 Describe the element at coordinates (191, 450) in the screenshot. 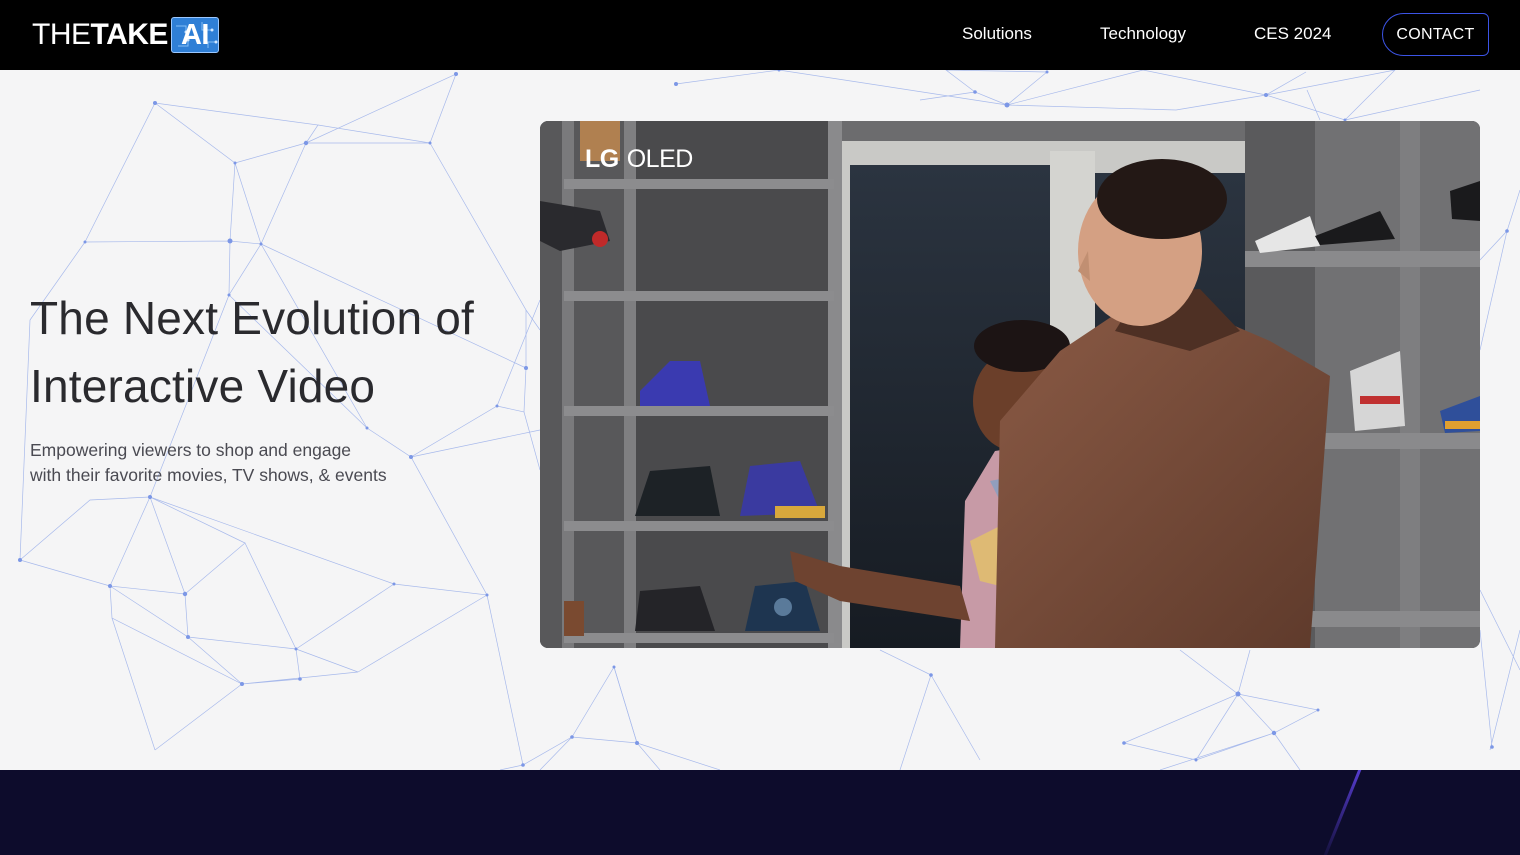

I see `hero-subtitle-line-1: Empowering viewers to shop and engage` at that location.